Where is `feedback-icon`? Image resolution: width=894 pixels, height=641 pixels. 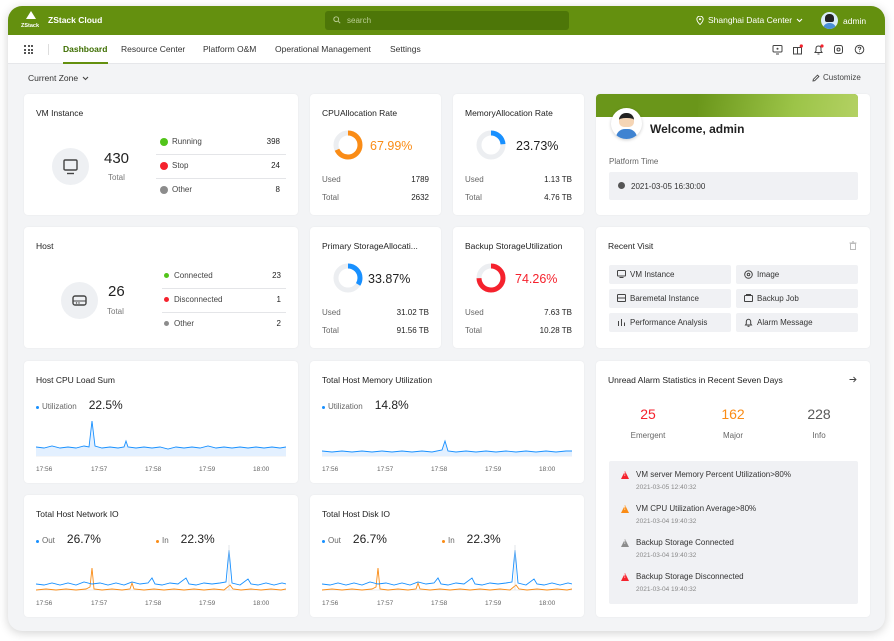
feedback-icon is located at coordinates (838, 49).